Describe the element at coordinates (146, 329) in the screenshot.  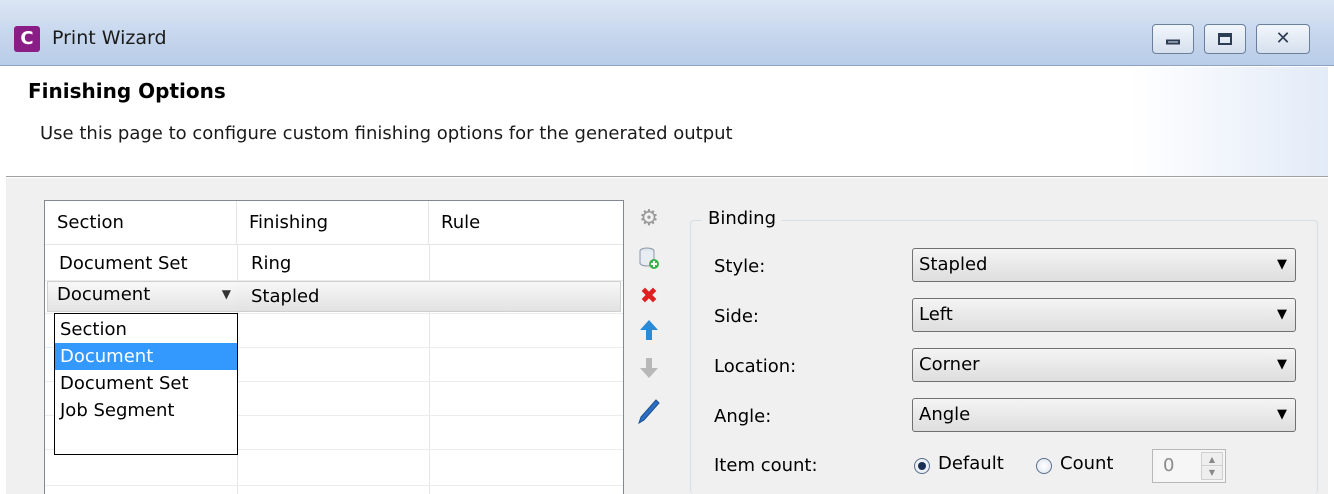
I see `dropdown-option-section: Section` at that location.